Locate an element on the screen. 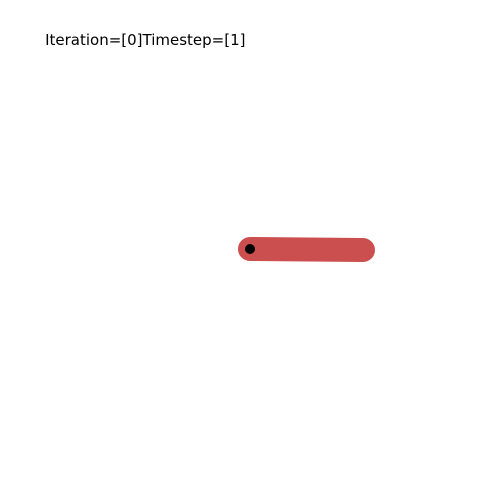 The width and height of the screenshot is (500, 500). pendulum-canvas is located at coordinates (306, 249).